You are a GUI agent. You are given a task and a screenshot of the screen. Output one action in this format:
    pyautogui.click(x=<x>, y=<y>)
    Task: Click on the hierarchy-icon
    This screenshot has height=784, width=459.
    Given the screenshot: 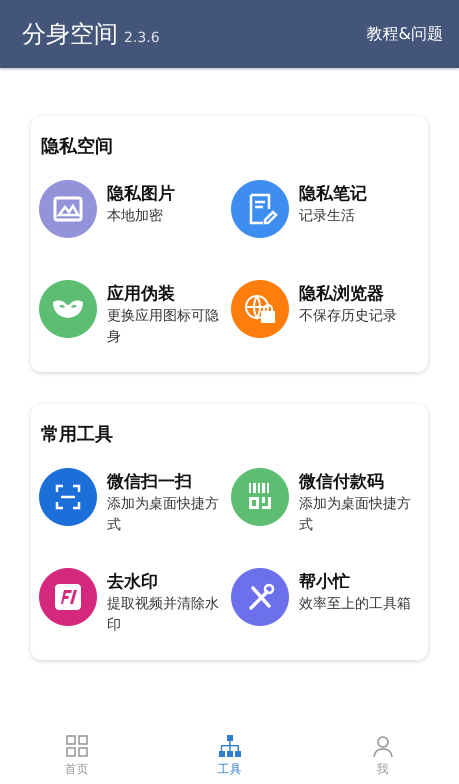 What is the action you would take?
    pyautogui.click(x=230, y=746)
    